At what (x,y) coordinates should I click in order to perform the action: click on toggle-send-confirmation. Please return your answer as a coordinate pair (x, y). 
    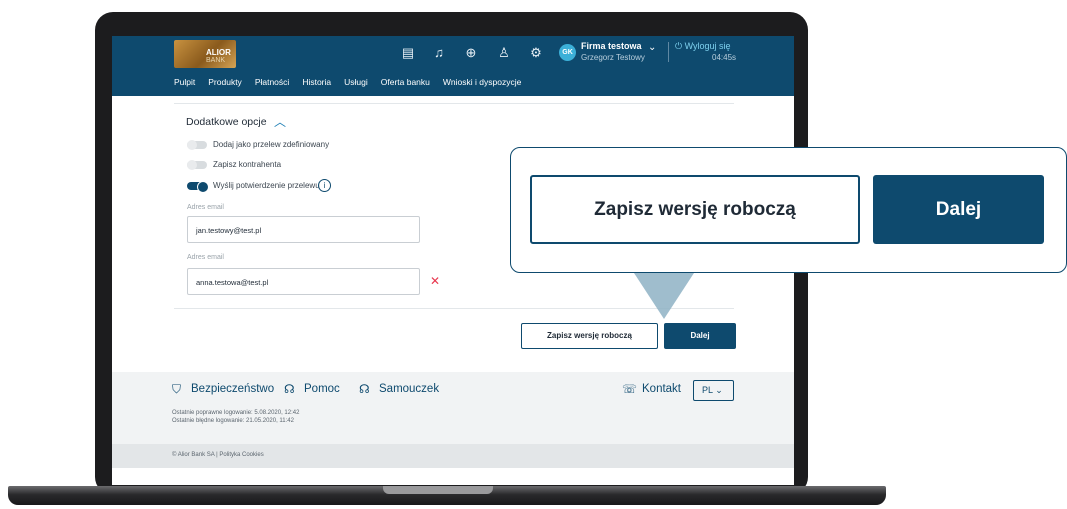
    Looking at the image, I should click on (198, 187).